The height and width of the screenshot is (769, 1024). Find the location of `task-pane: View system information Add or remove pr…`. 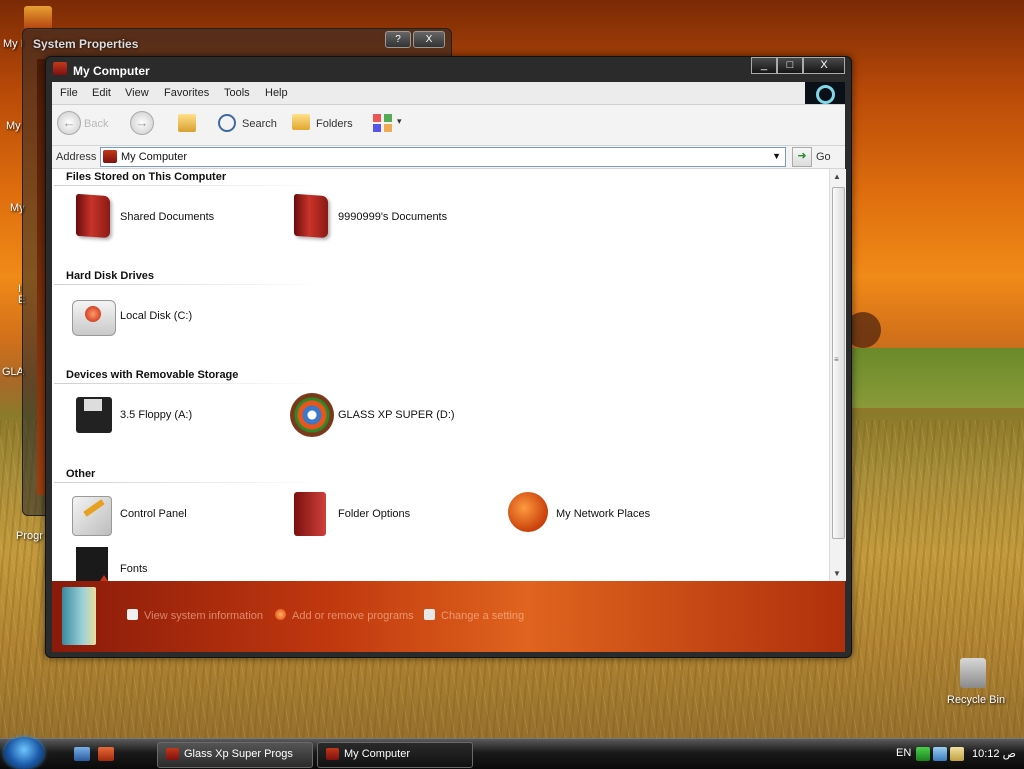

task-pane: View system information Add or remove pr… is located at coordinates (448, 616).